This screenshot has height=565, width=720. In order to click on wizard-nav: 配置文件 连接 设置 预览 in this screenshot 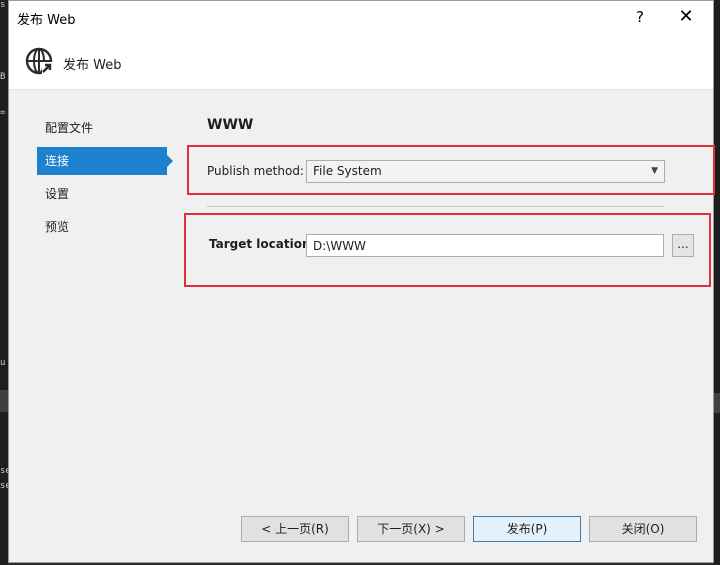, I will do `click(105, 180)`.